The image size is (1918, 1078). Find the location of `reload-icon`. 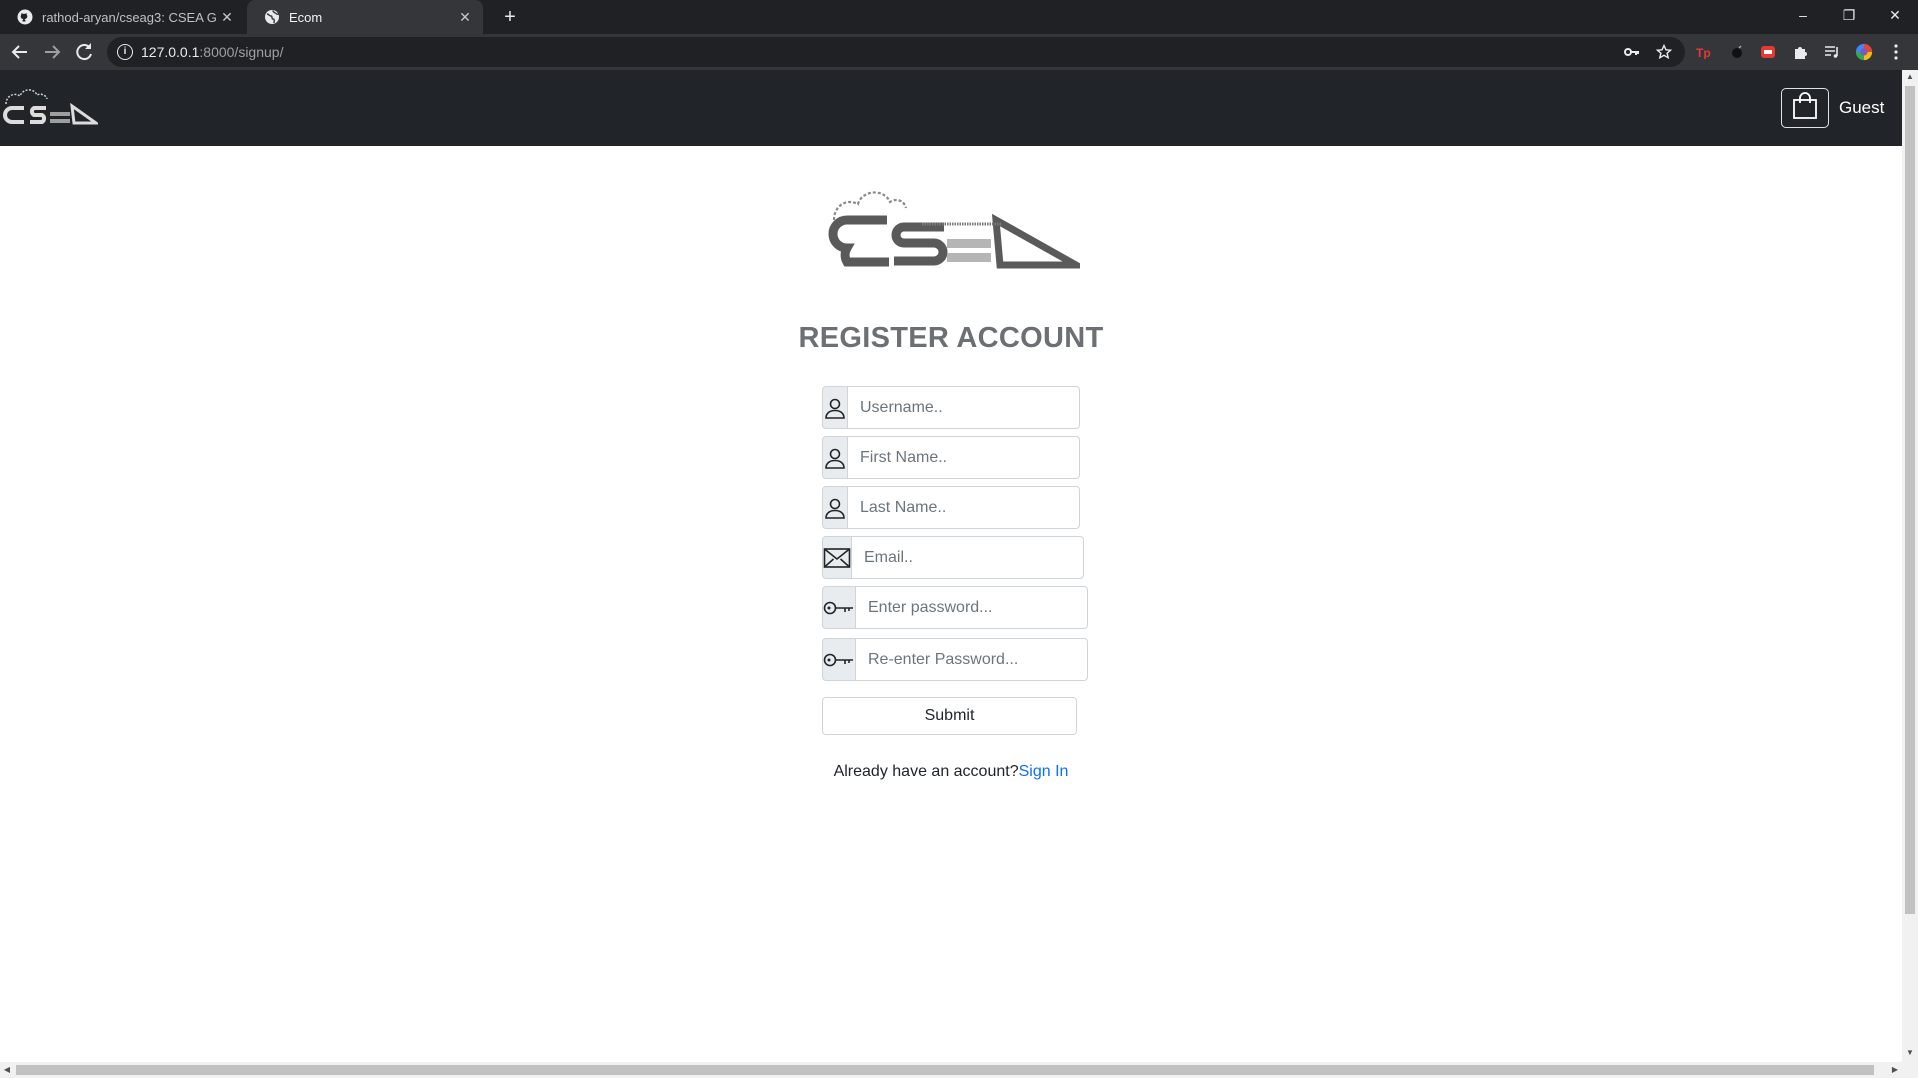

reload-icon is located at coordinates (84, 52).